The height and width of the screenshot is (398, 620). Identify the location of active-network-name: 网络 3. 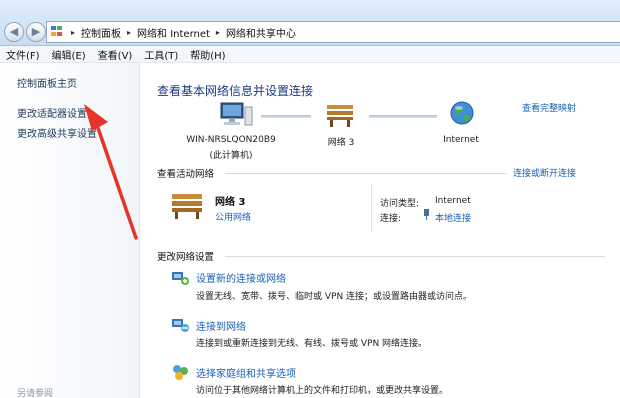
(230, 202).